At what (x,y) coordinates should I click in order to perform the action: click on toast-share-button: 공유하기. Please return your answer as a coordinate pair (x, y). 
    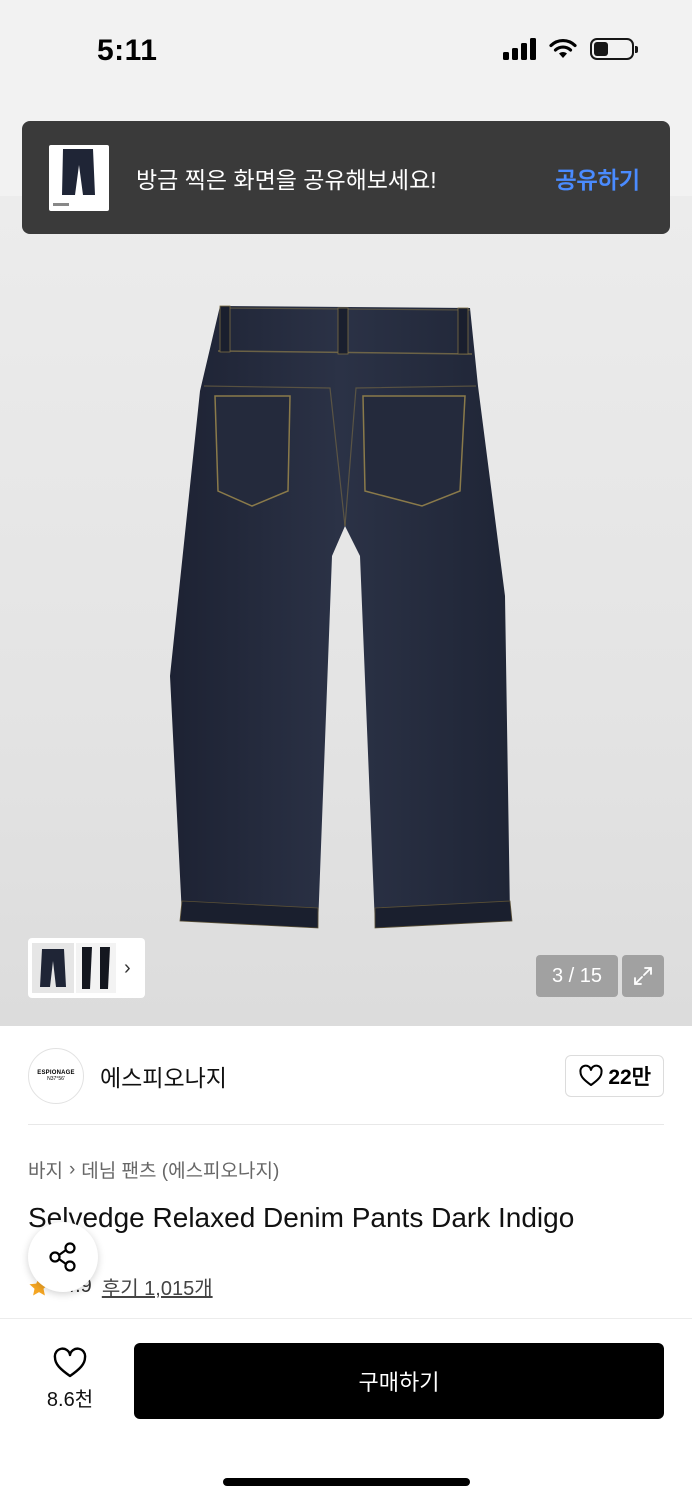
    Looking at the image, I should click on (597, 178).